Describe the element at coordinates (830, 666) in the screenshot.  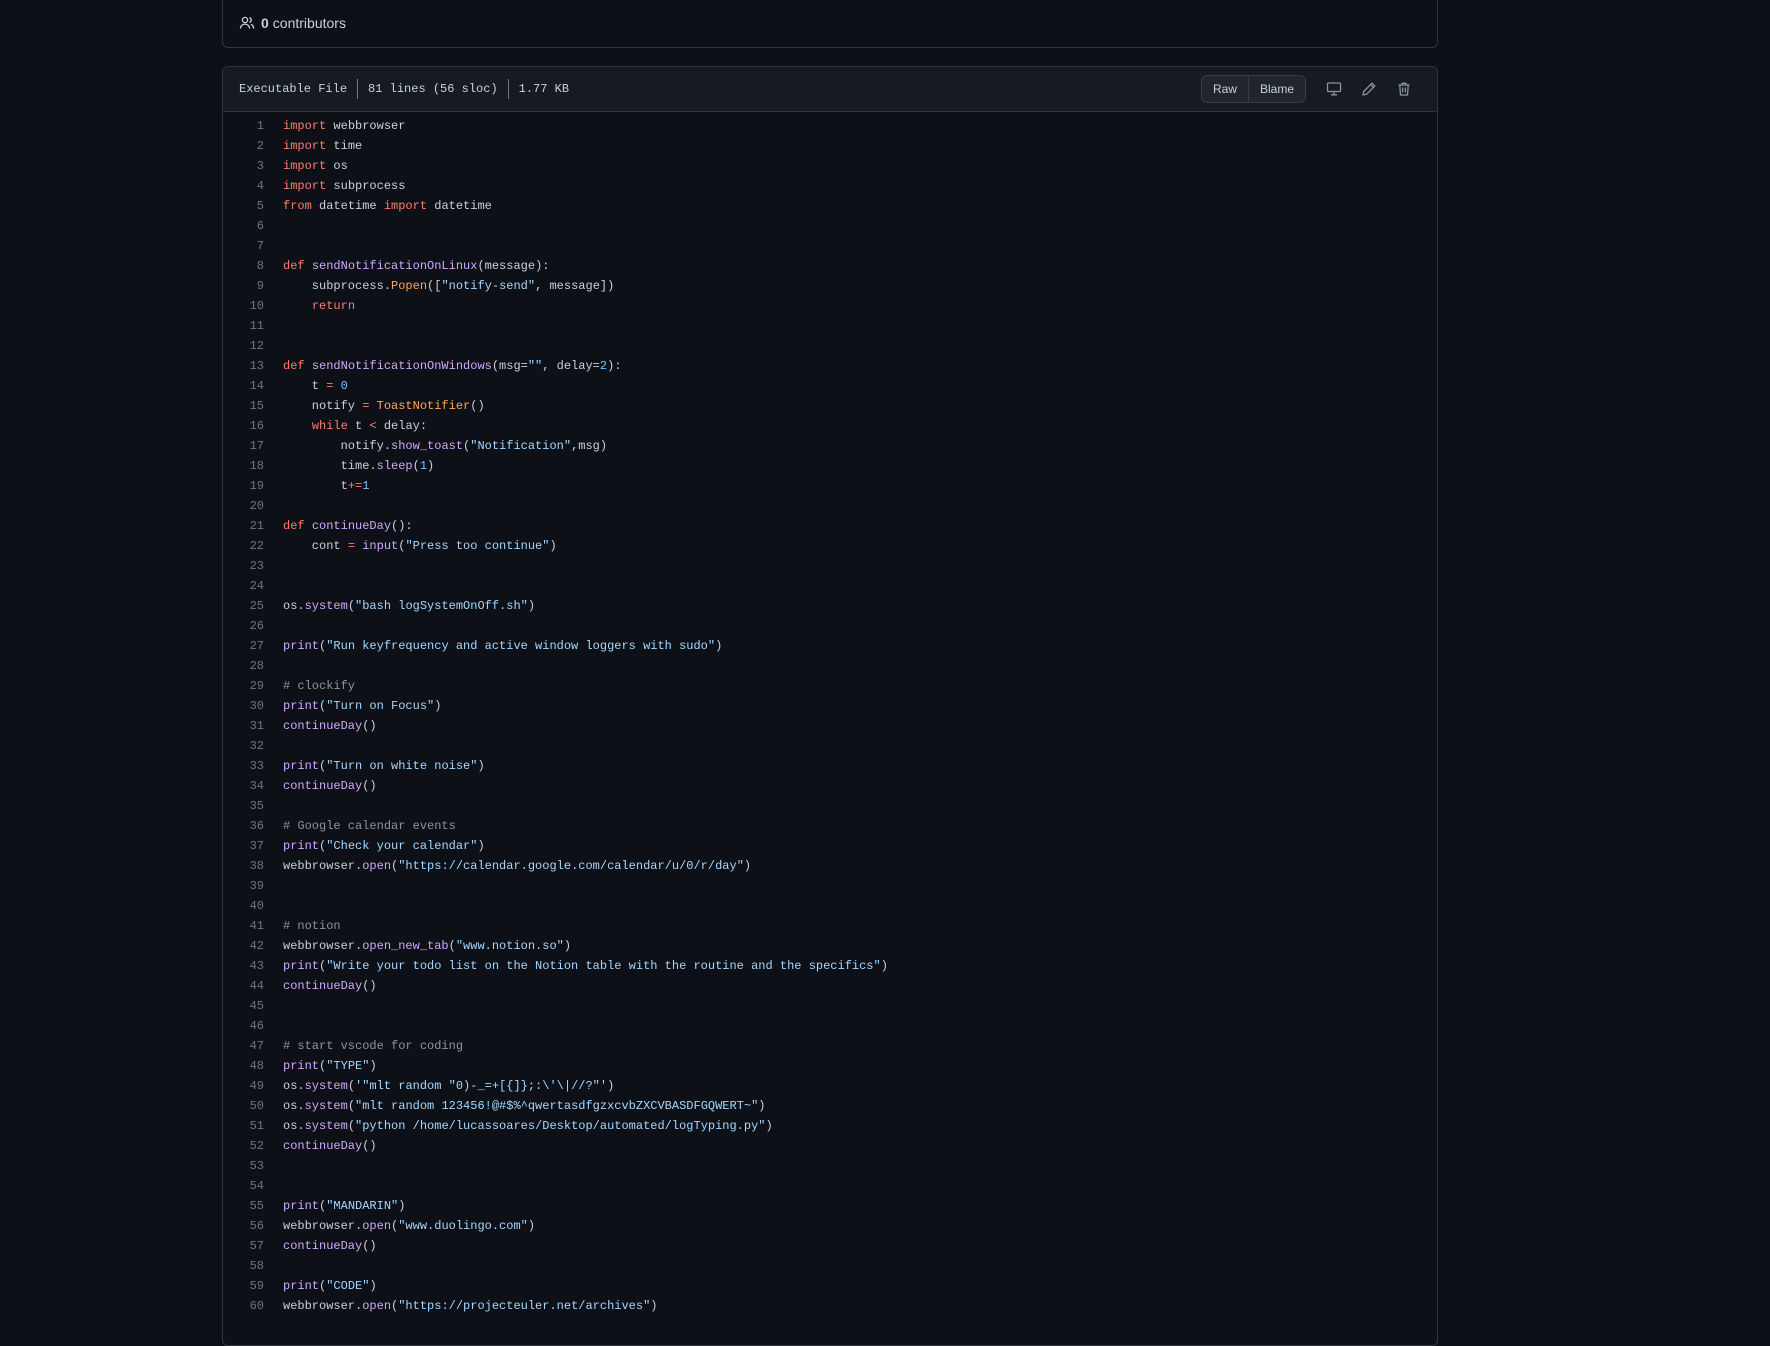
I see `code-line: 28` at that location.